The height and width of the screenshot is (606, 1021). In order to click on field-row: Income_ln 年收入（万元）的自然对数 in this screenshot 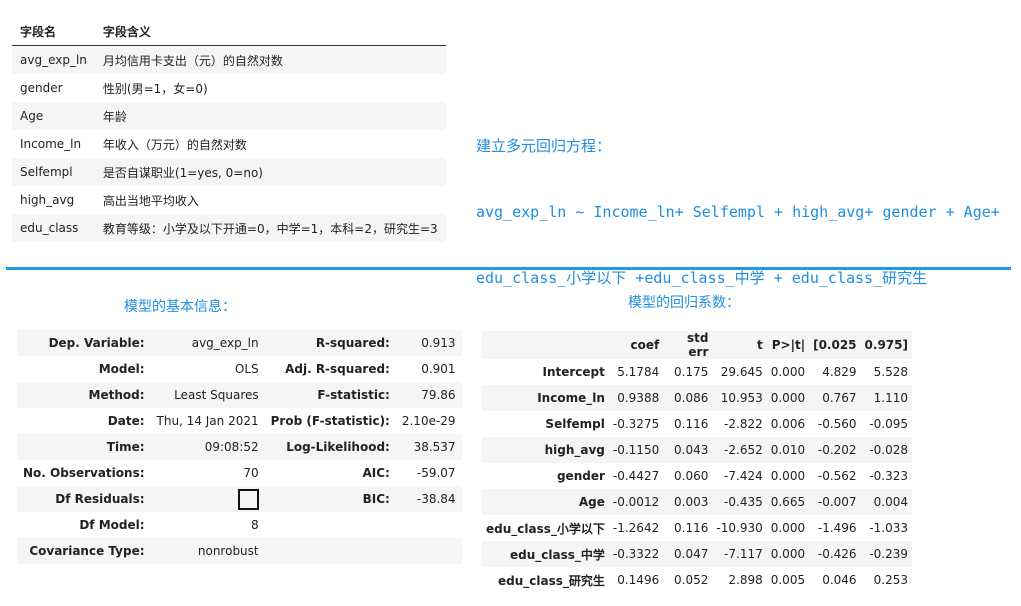, I will do `click(229, 144)`.